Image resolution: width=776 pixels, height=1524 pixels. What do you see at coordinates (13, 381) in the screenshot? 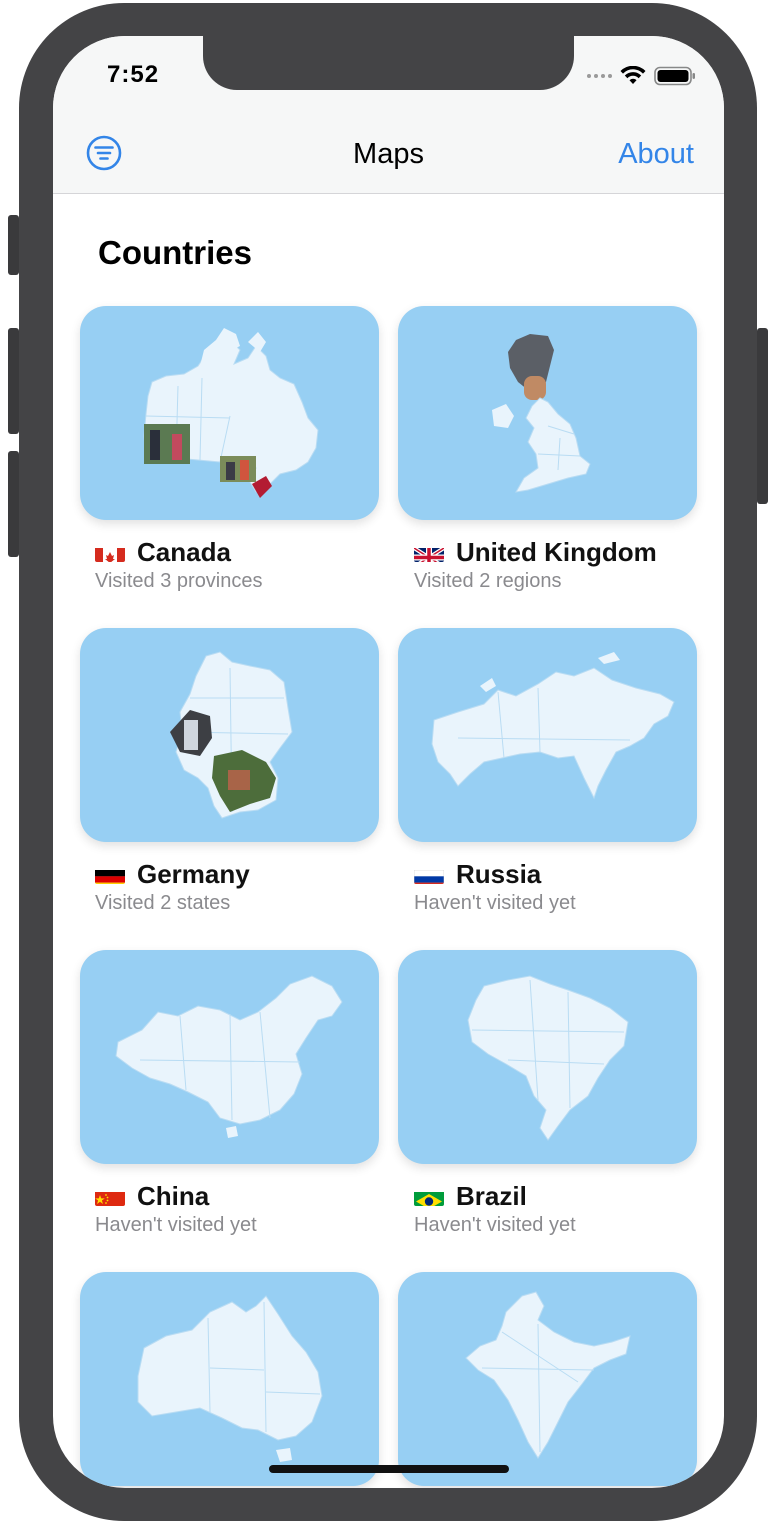
I see `volume-up-button` at bounding box center [13, 381].